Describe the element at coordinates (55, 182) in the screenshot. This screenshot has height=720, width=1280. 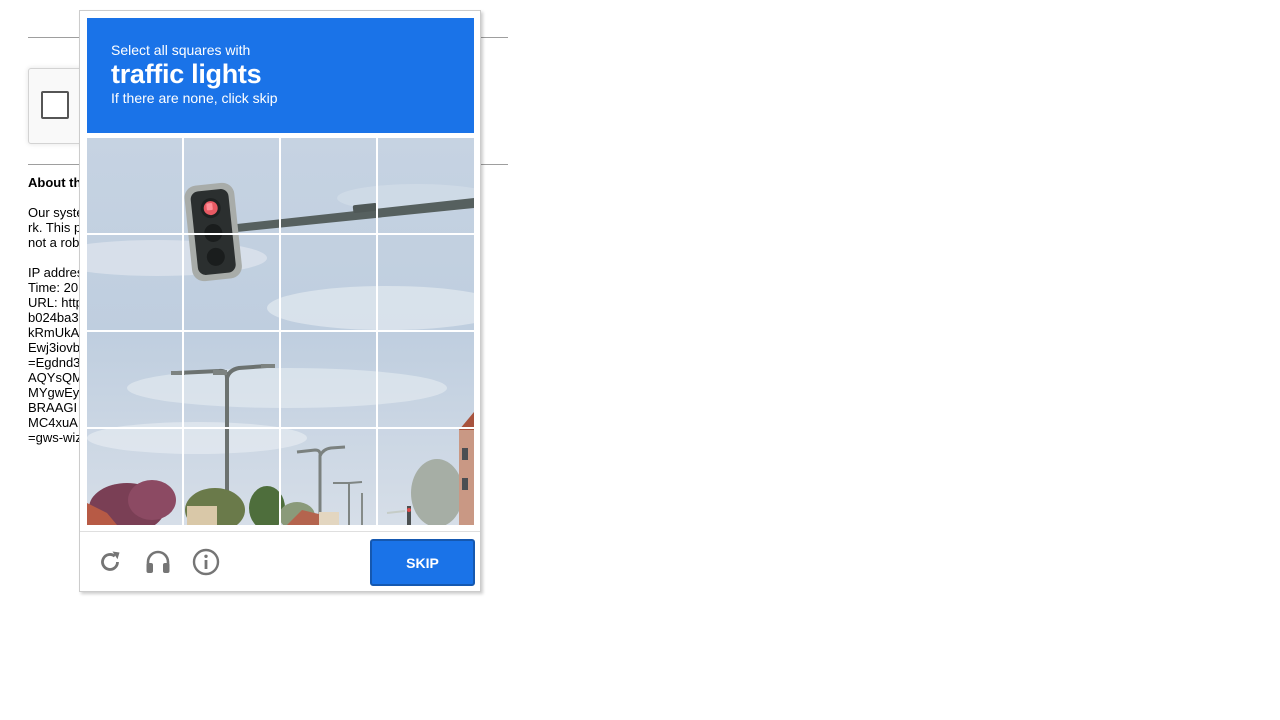
I see `about-heading: About th` at that location.